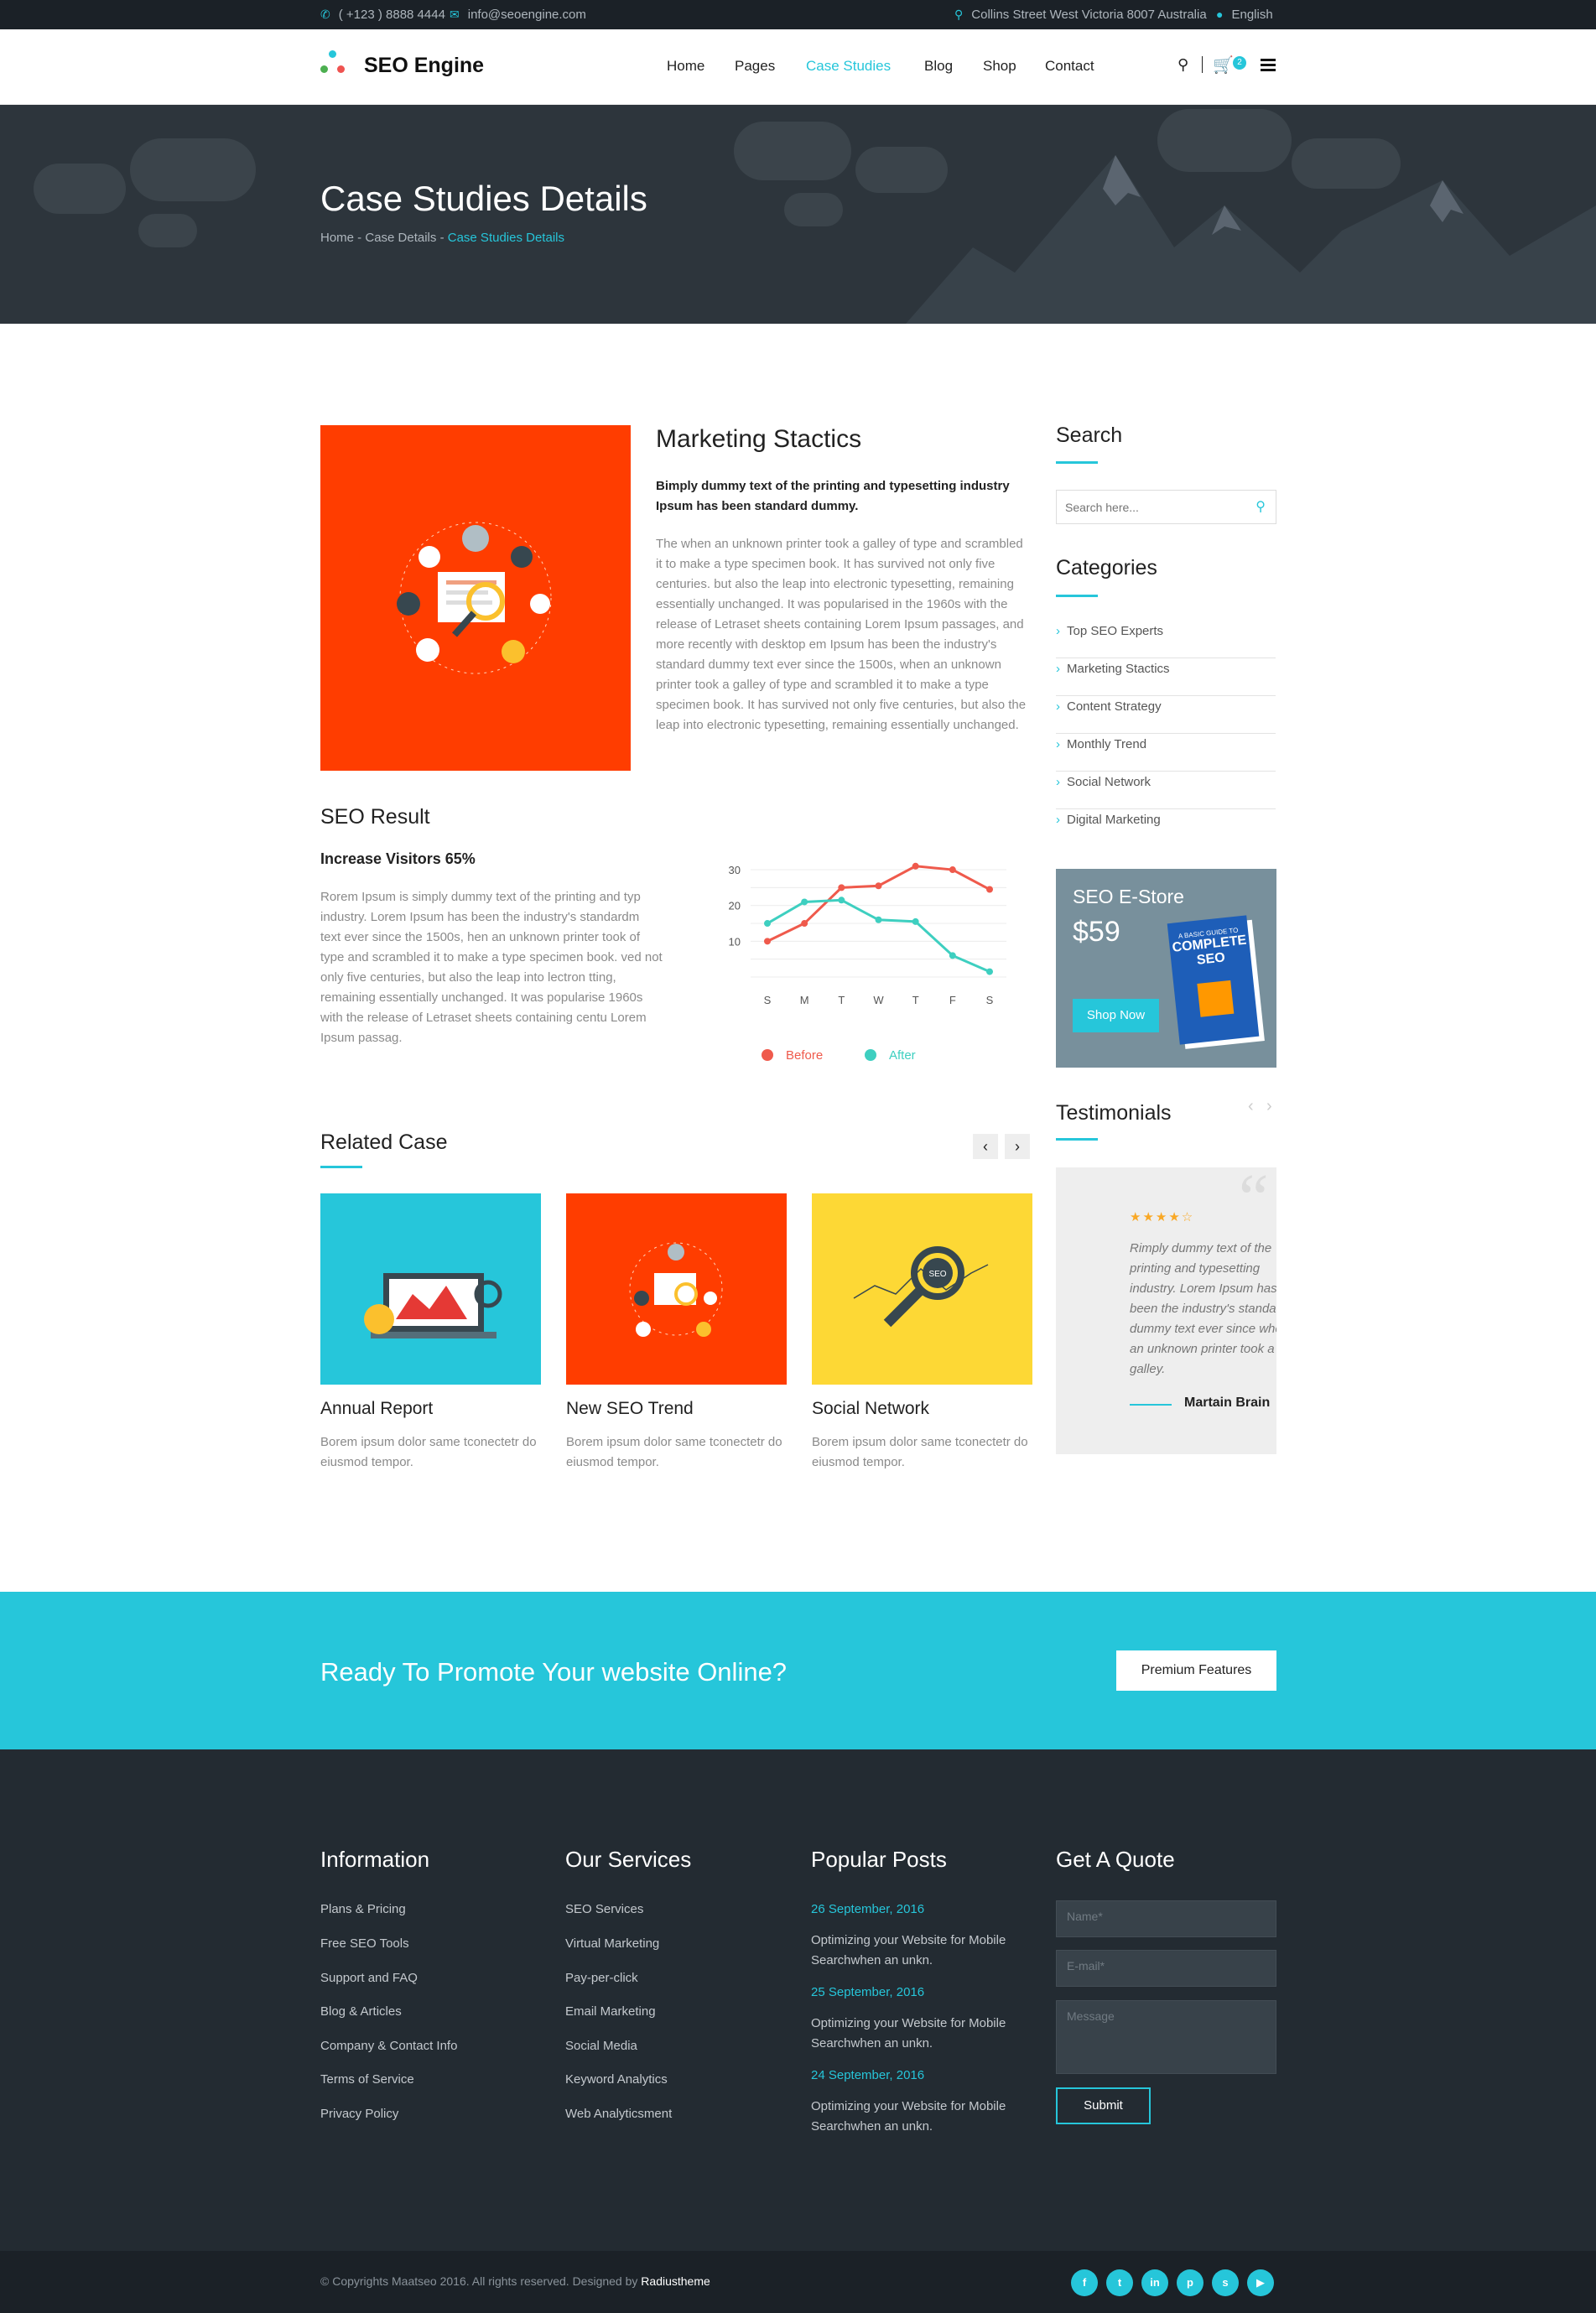 The width and height of the screenshot is (1596, 2313). Describe the element at coordinates (430, 1289) in the screenshot. I see `annual-report-image` at that location.